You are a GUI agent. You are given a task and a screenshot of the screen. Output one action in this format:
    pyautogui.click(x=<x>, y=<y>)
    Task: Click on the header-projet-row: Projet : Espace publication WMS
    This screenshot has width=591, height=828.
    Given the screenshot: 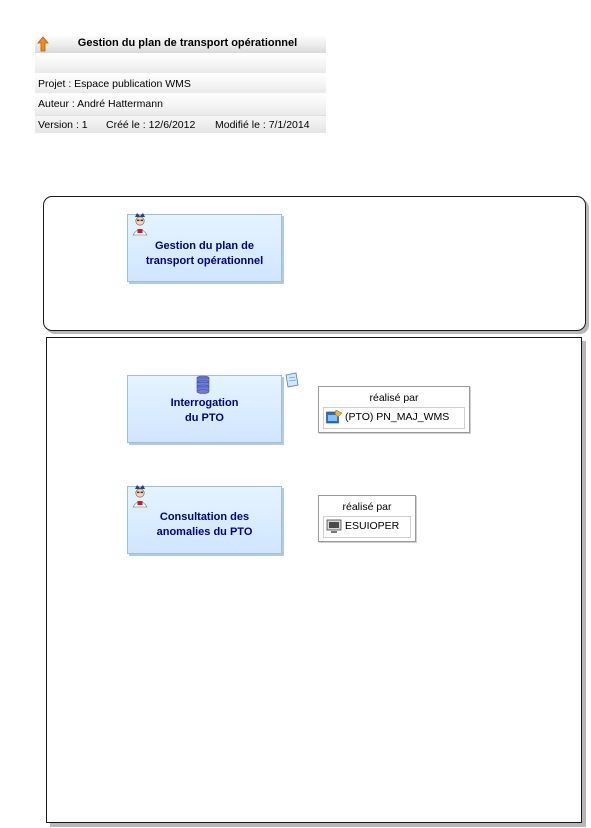 What is the action you would take?
    pyautogui.click(x=180, y=83)
    